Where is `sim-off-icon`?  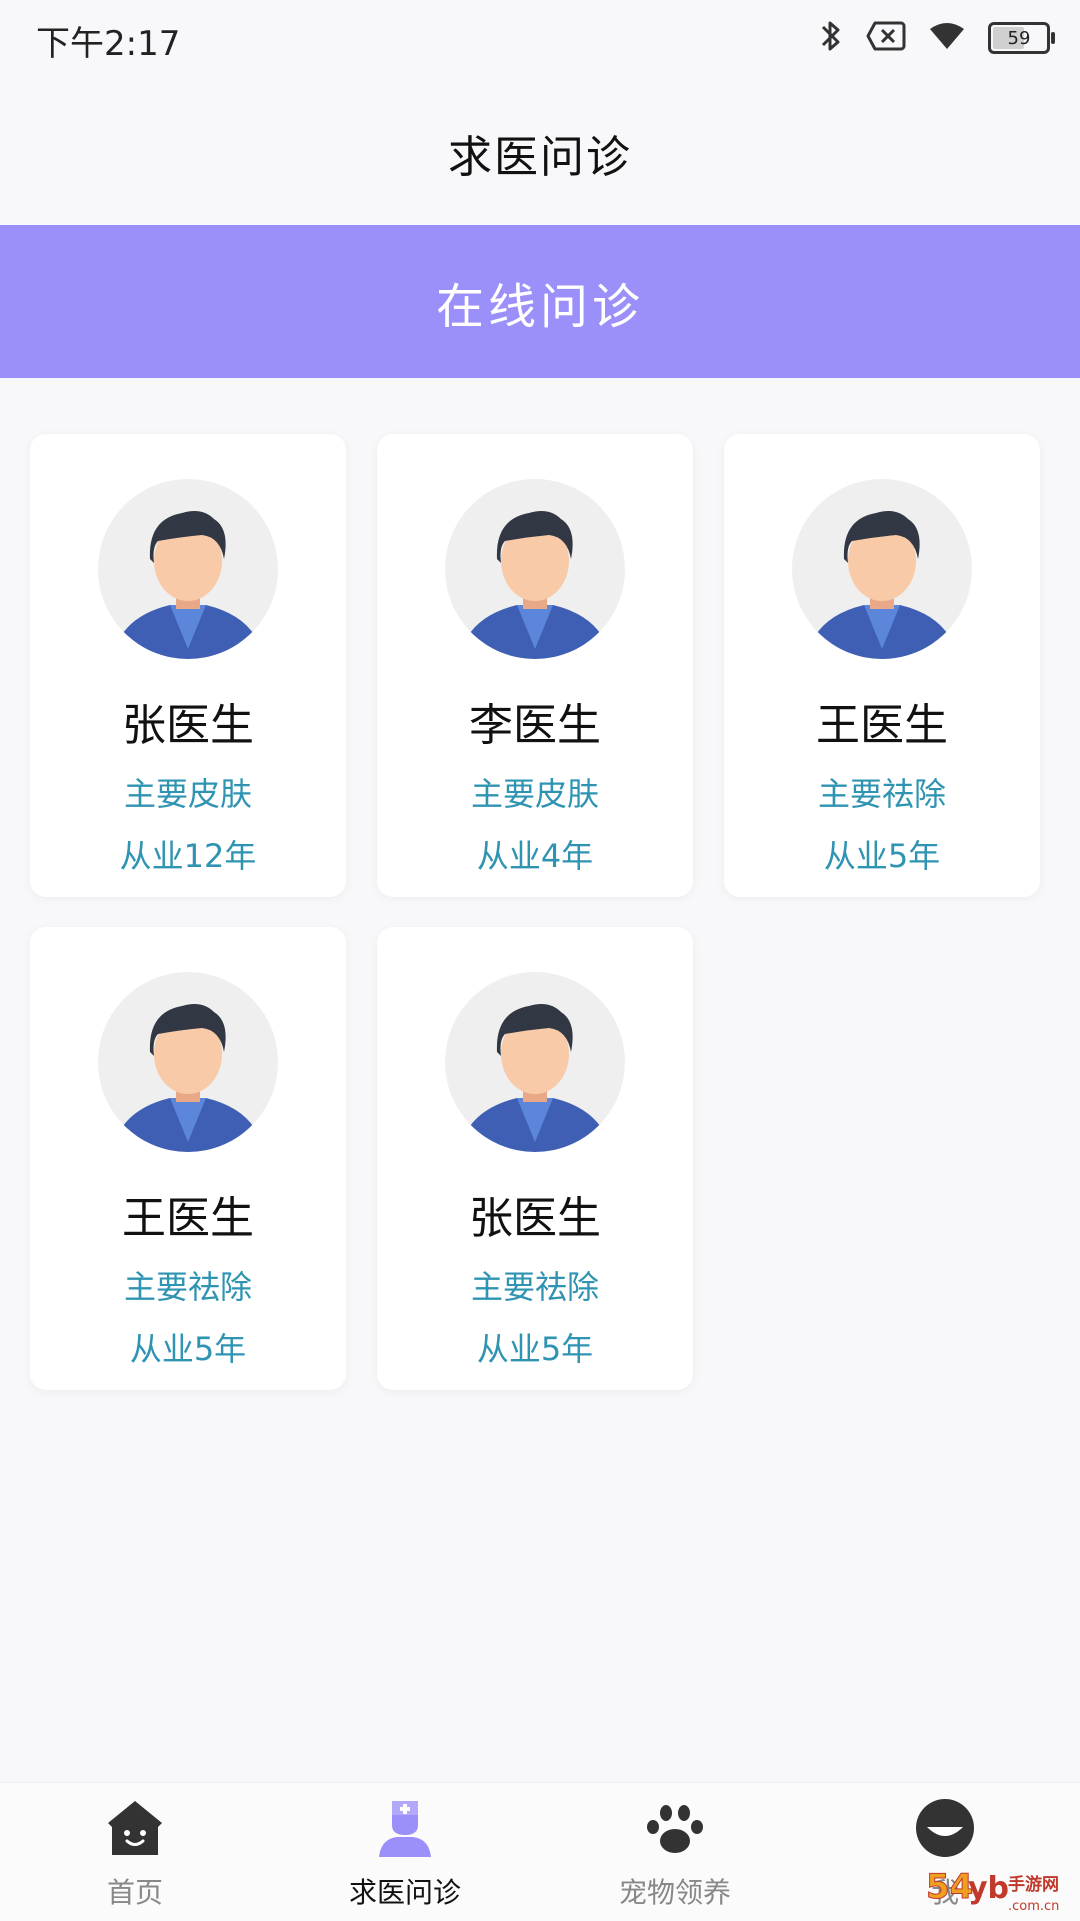
sim-off-icon is located at coordinates (886, 38).